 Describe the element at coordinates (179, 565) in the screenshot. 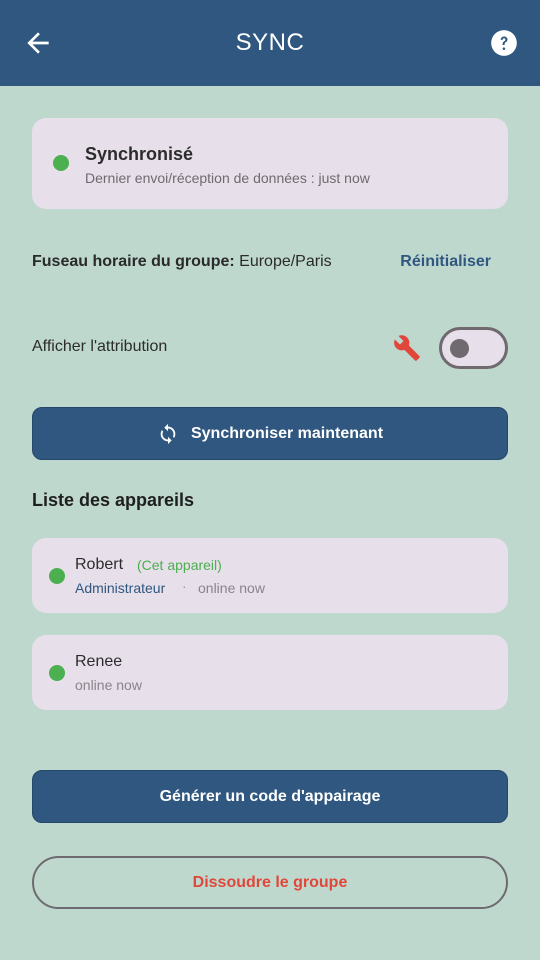

I see `this-device-tag: (Cet appareil)` at that location.